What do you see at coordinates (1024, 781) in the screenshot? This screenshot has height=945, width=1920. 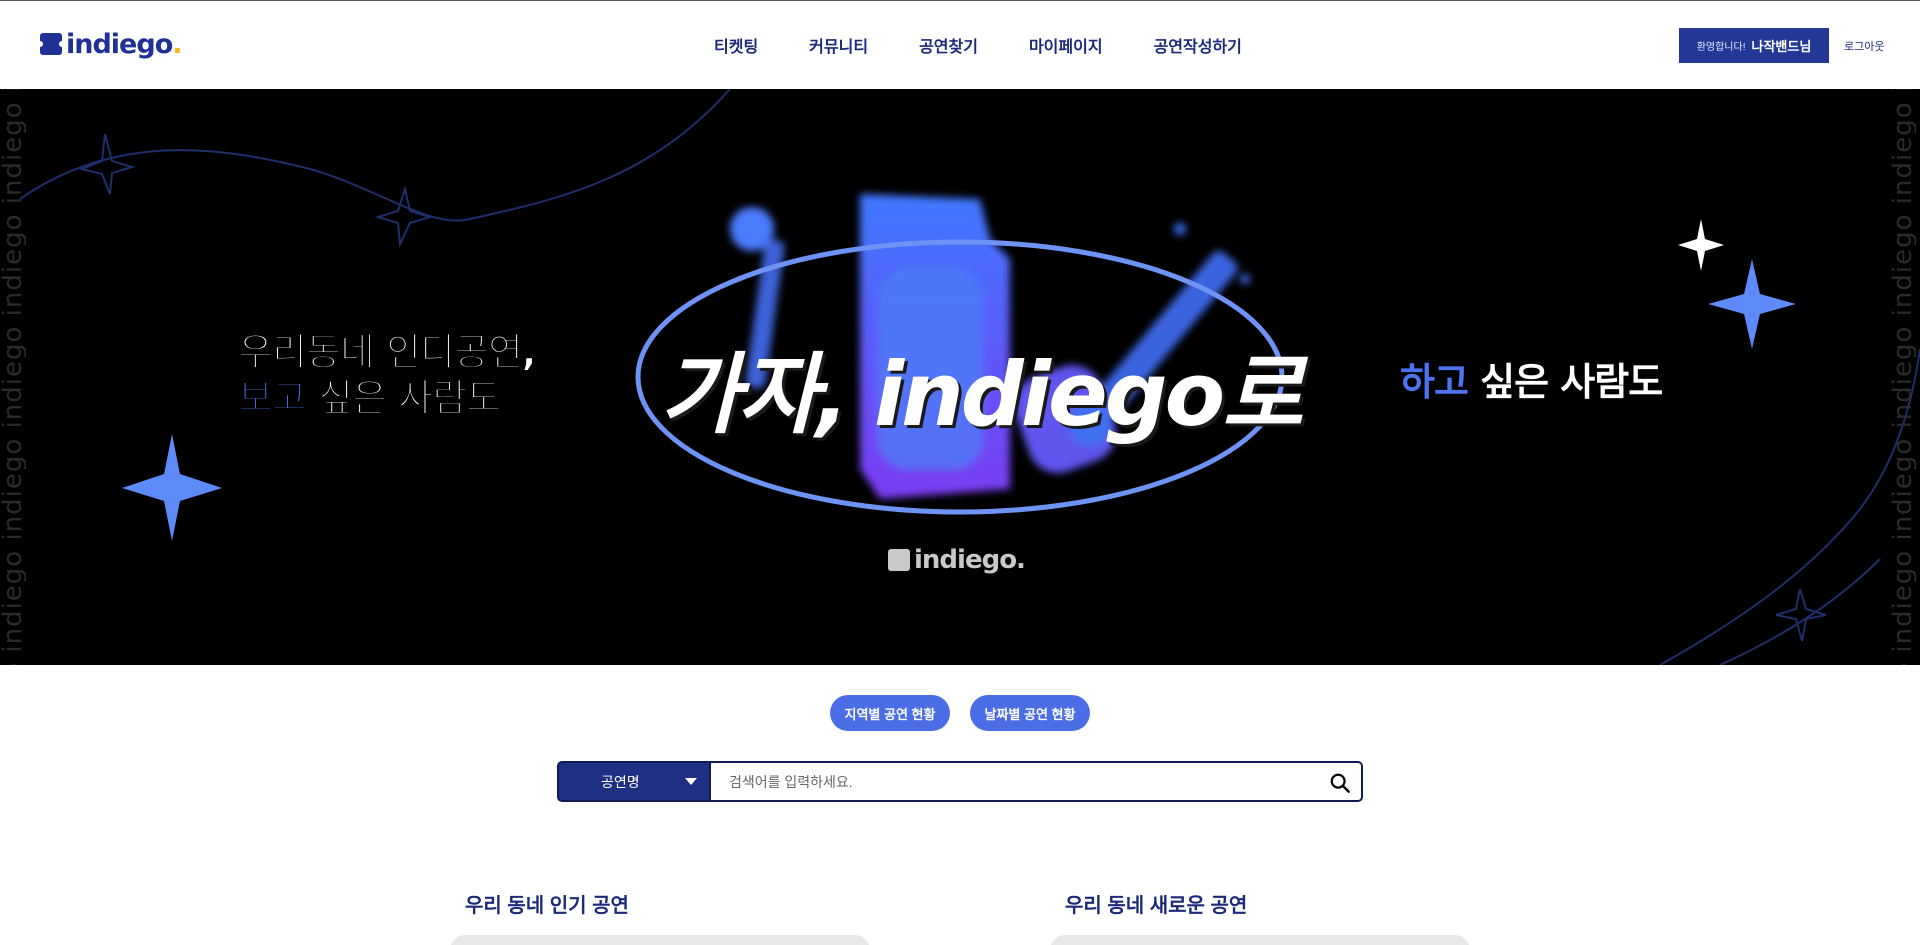 I see `search-input` at bounding box center [1024, 781].